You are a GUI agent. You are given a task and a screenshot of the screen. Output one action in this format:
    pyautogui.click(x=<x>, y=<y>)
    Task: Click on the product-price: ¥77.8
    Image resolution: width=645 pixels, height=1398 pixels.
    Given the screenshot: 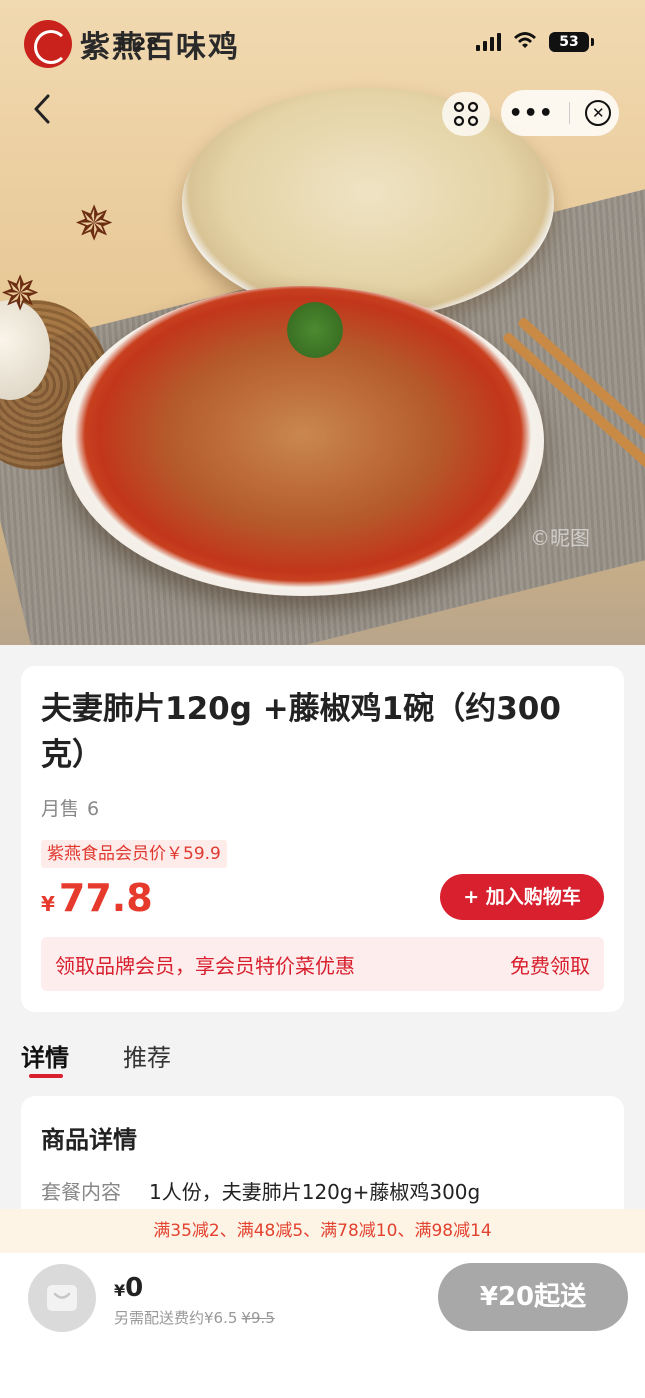 What is the action you would take?
    pyautogui.click(x=97, y=898)
    